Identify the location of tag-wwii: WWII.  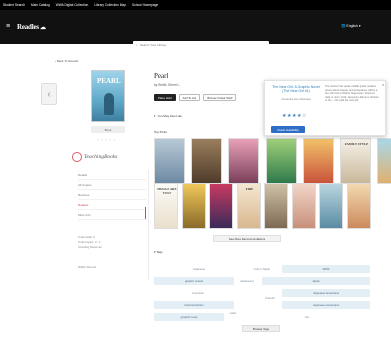
(326, 269).